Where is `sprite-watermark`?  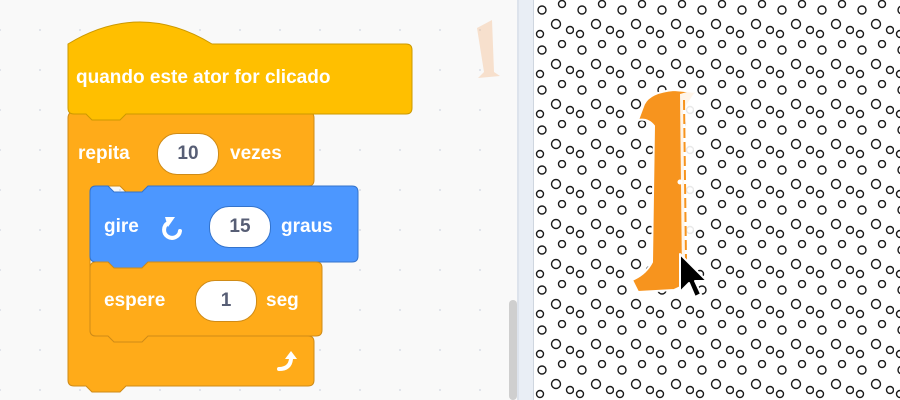 sprite-watermark is located at coordinates (488, 49).